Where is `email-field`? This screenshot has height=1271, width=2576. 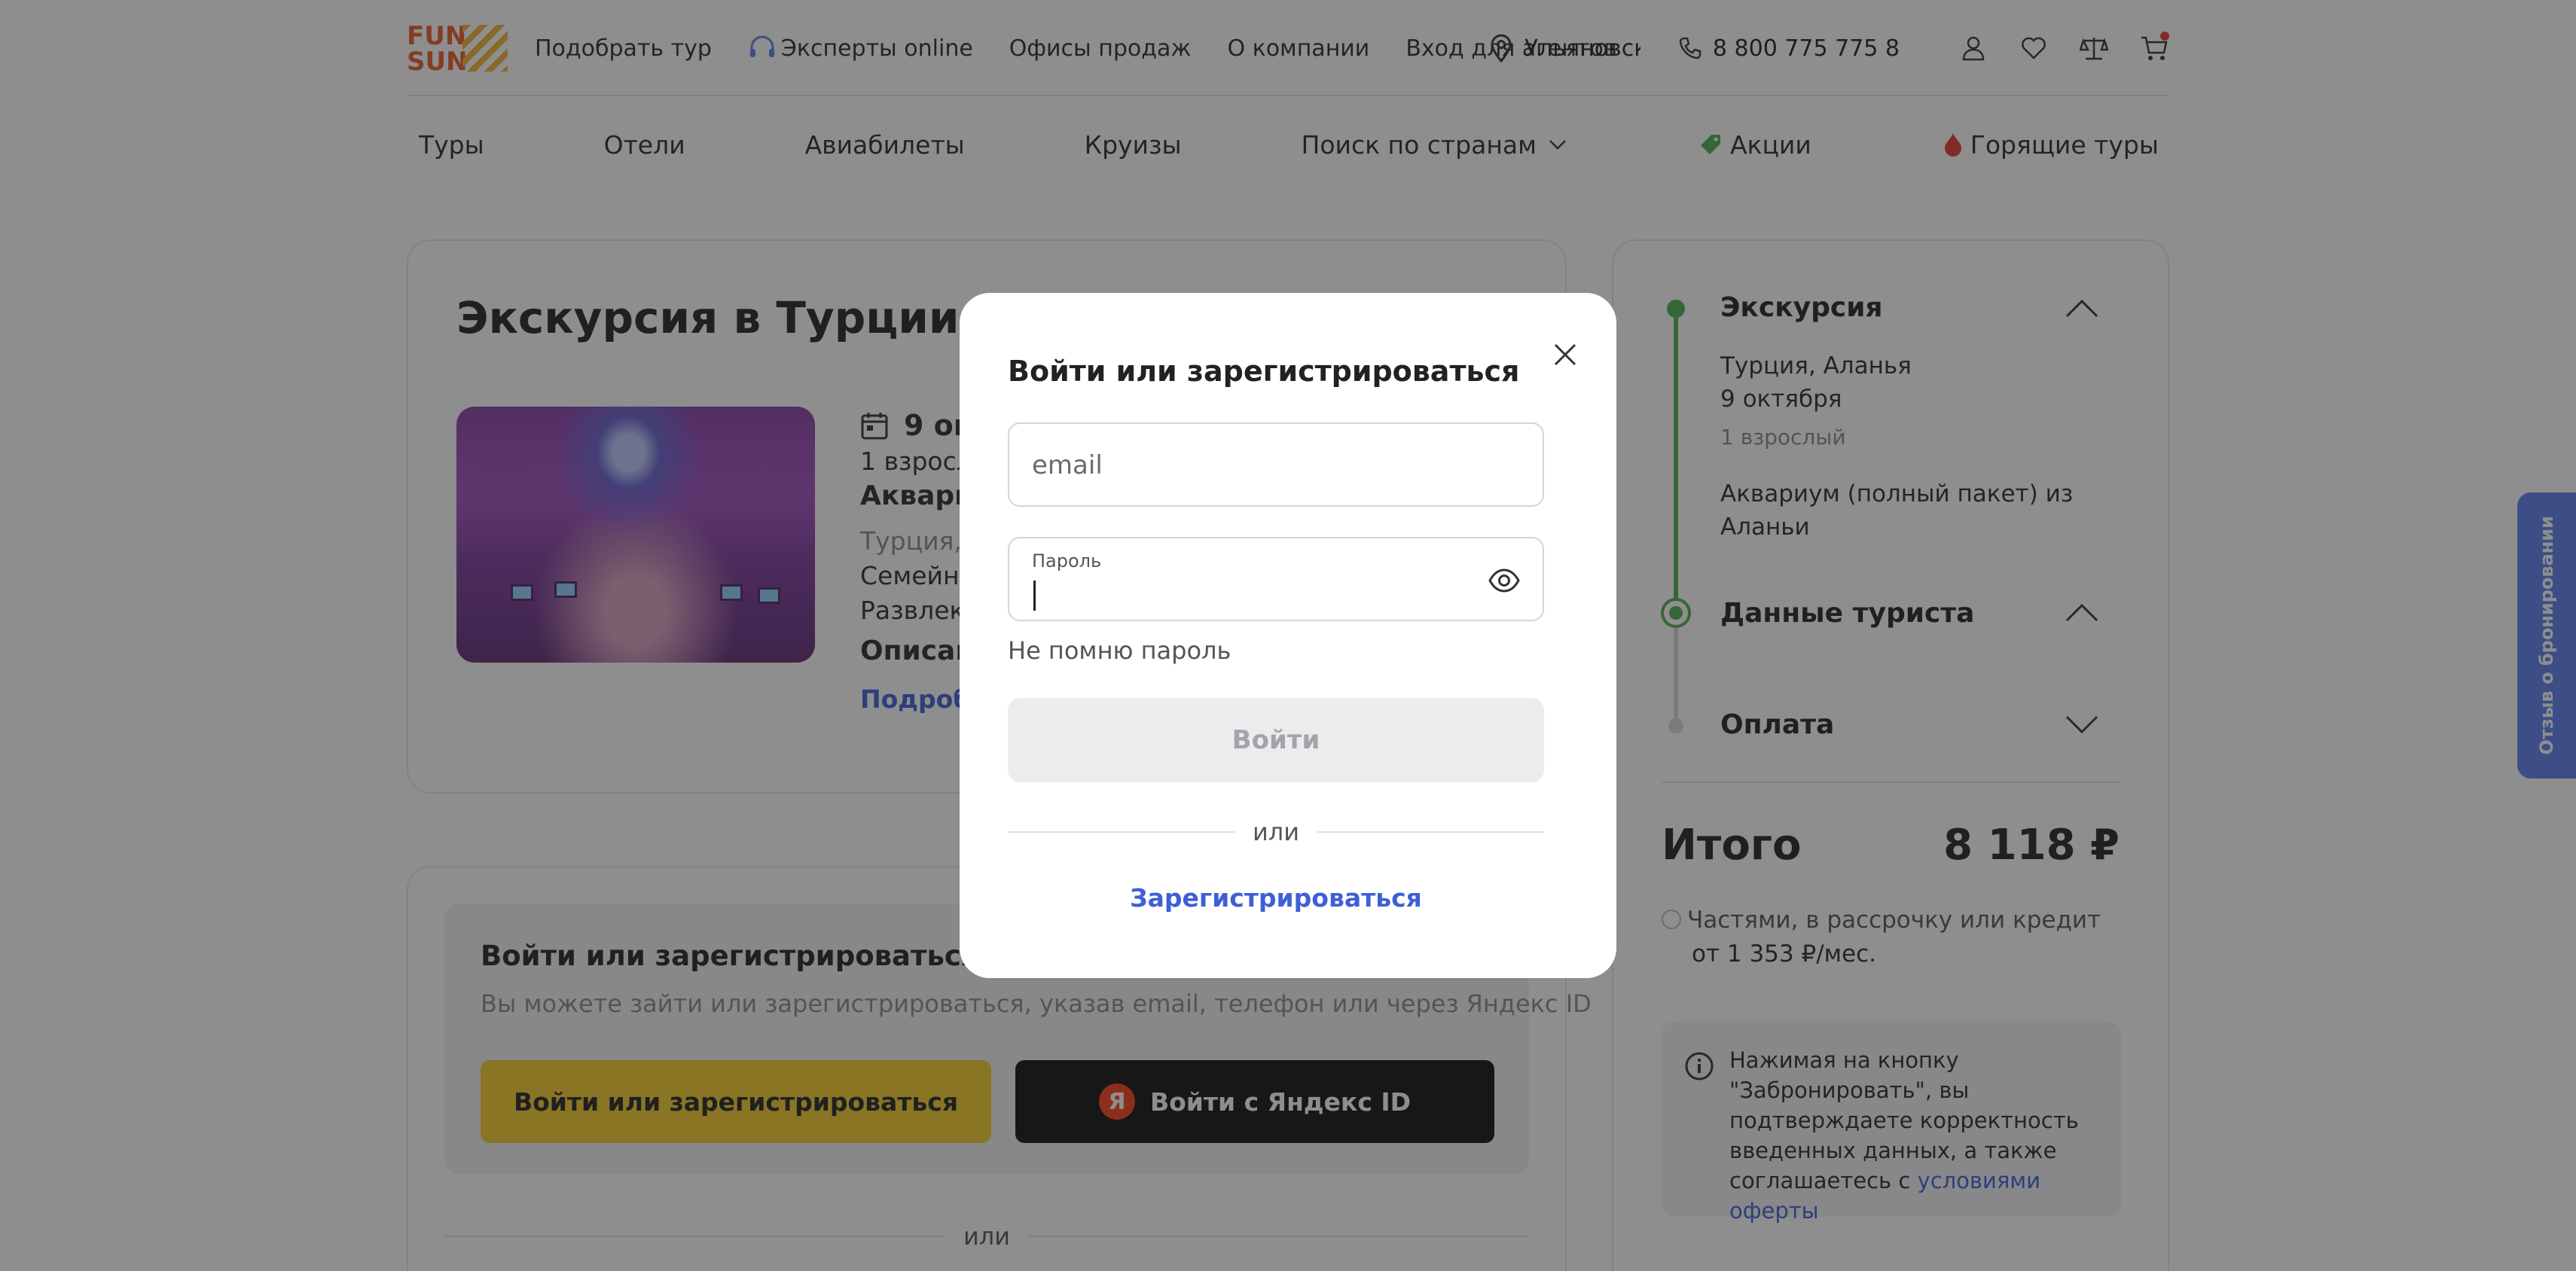
email-field is located at coordinates (1276, 464).